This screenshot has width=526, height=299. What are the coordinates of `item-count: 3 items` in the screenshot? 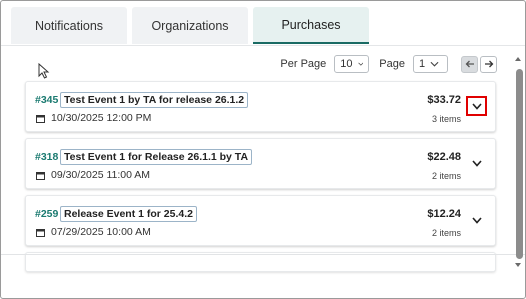 It's located at (446, 119).